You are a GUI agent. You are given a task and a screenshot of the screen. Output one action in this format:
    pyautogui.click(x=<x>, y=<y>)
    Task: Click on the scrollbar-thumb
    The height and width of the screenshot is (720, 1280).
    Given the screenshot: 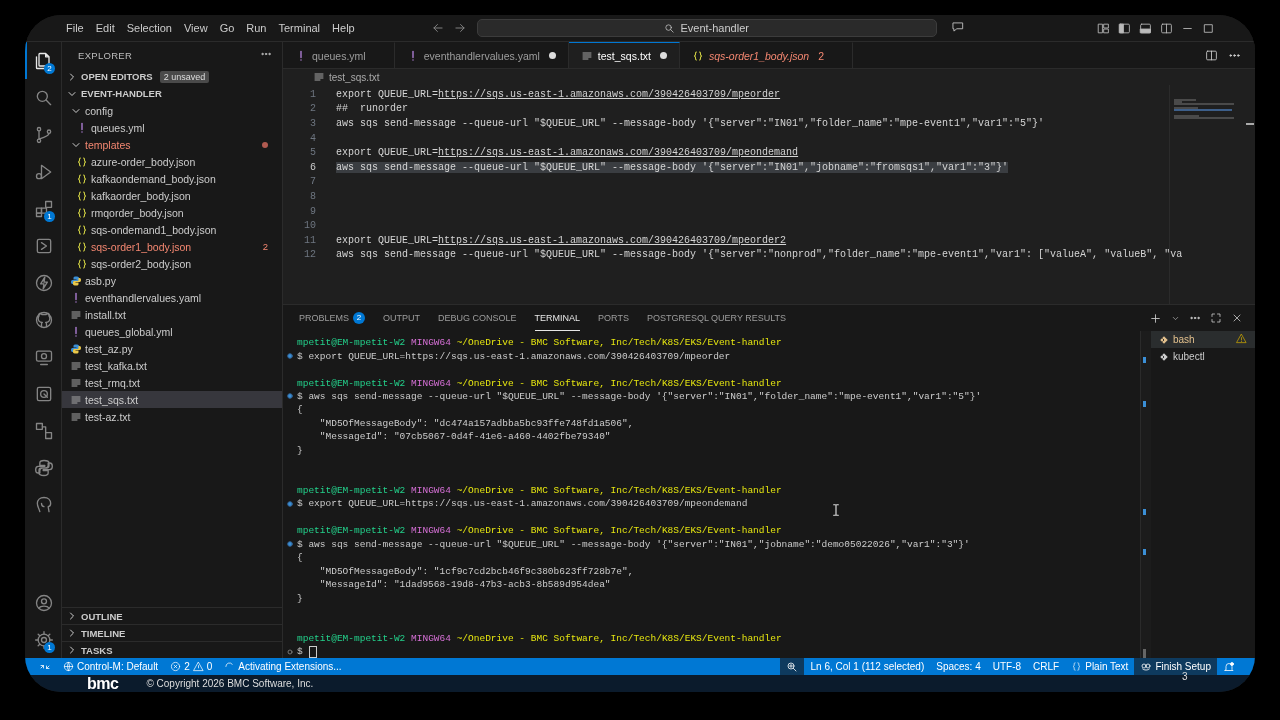 What is the action you would take?
    pyautogui.click(x=1250, y=124)
    